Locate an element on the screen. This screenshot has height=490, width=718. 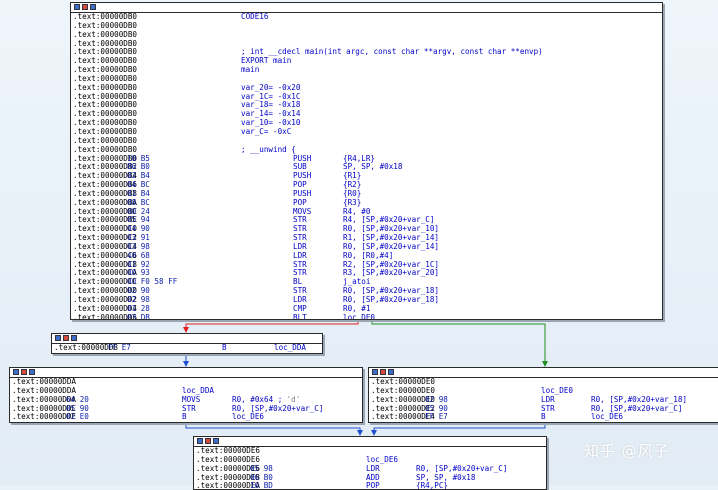
disasm-line: .text:00000DB0 var_18= -0x18 is located at coordinates (366, 105).